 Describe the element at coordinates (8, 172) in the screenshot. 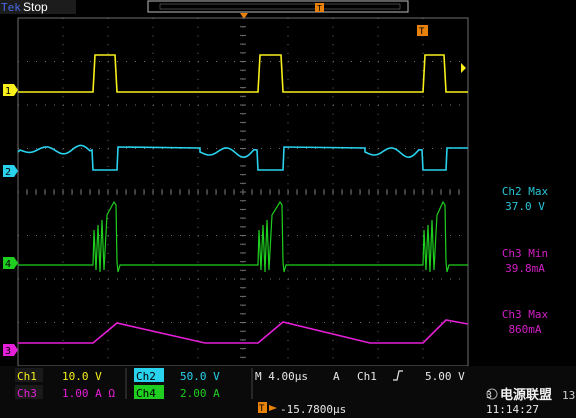

I see `ch2-marker-label: 2` at that location.